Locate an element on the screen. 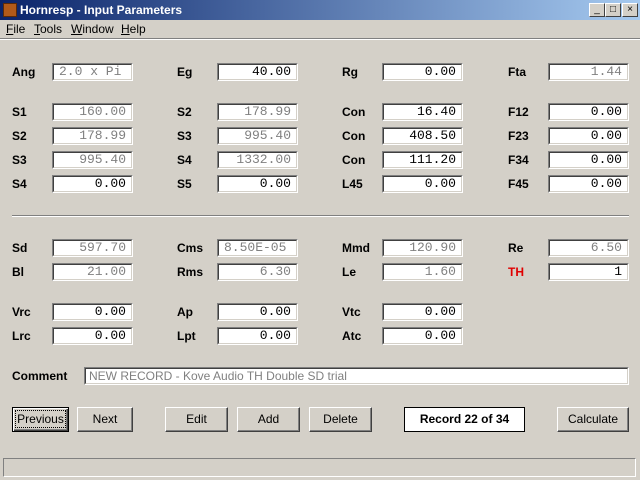 The image size is (640, 480). l45-field: 0.00 is located at coordinates (422, 184).